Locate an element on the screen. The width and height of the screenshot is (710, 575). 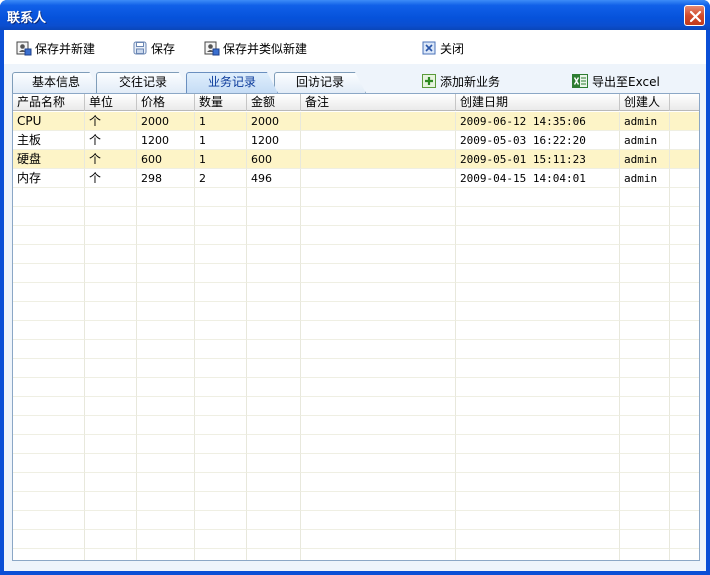
tab-business-records-label: 业务记录 is located at coordinates (231, 82).